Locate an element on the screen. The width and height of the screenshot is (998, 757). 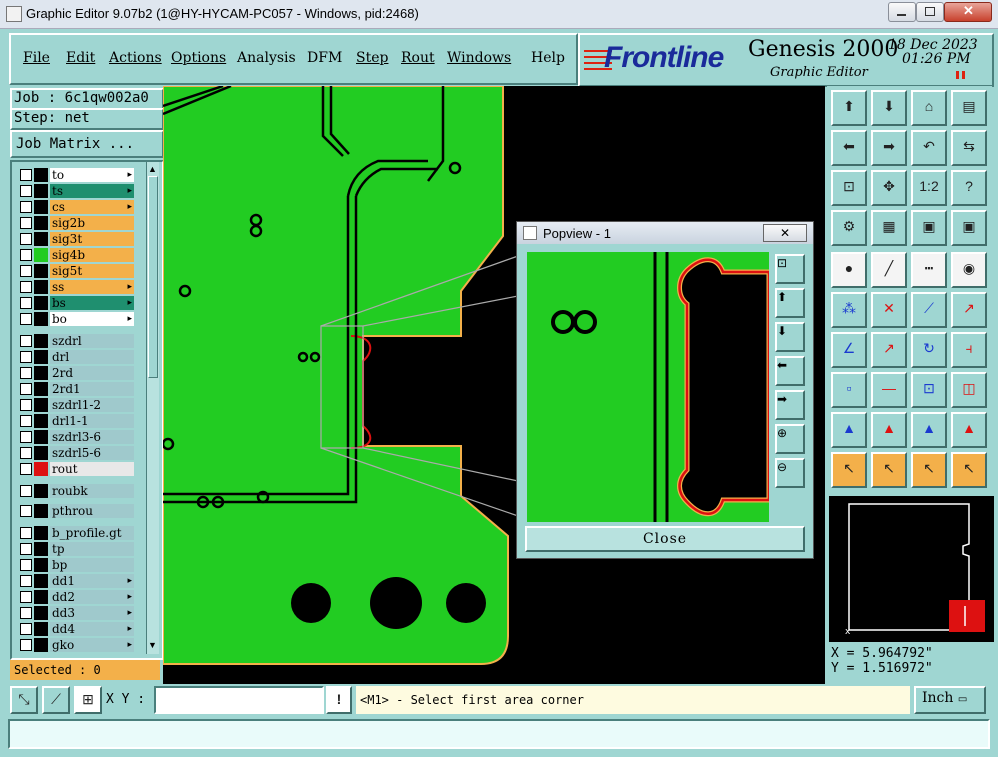
layer-name: to ▸ is located at coordinates (92, 175).